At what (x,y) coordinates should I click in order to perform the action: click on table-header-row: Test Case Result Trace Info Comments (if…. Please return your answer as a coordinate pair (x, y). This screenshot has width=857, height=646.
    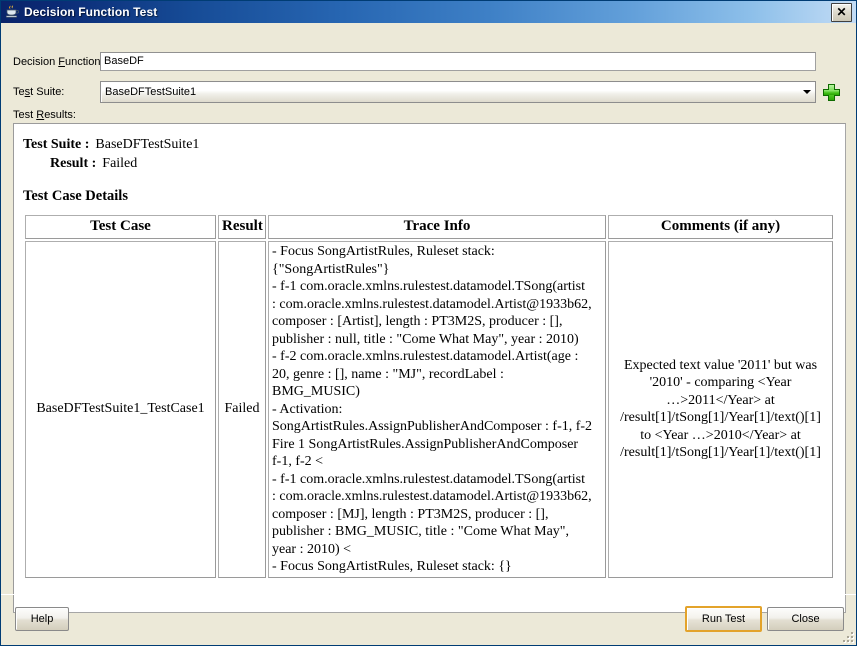
    Looking at the image, I should click on (429, 227).